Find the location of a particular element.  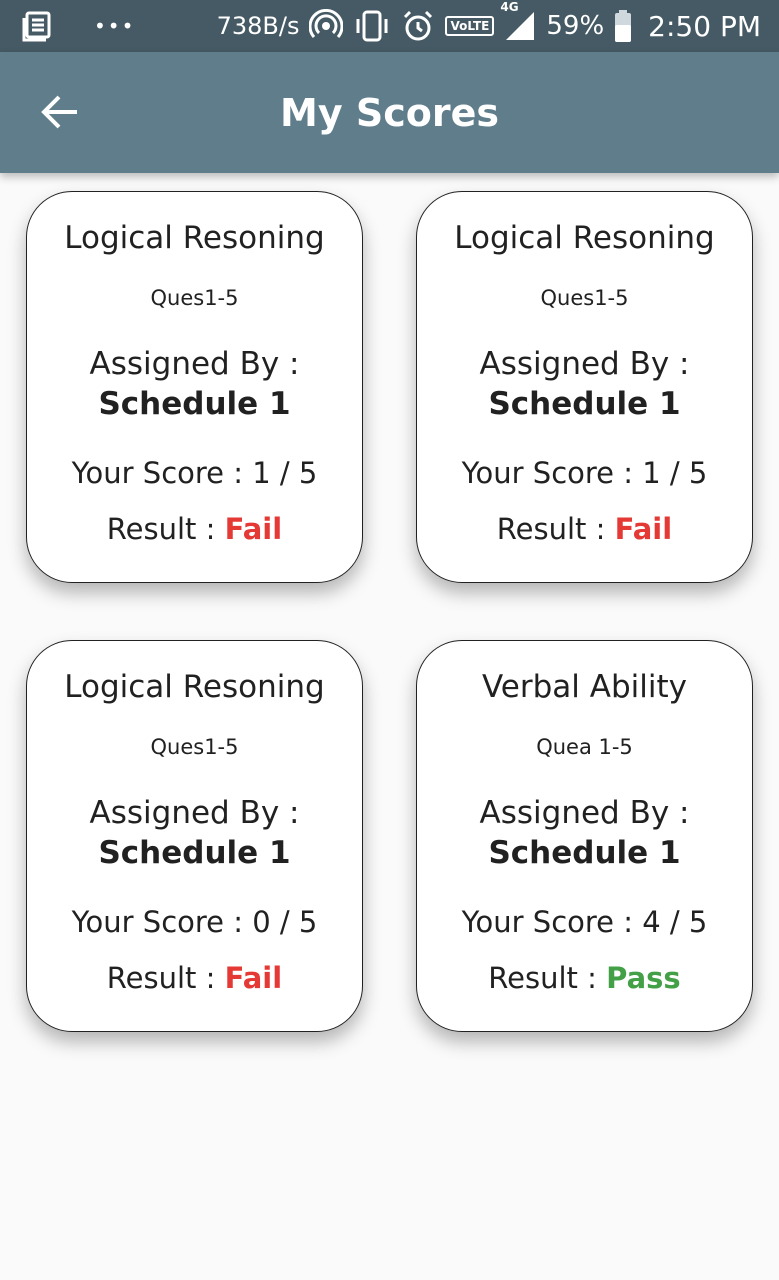

score-text: Your Score : 4 / 5 is located at coordinates (584, 922).